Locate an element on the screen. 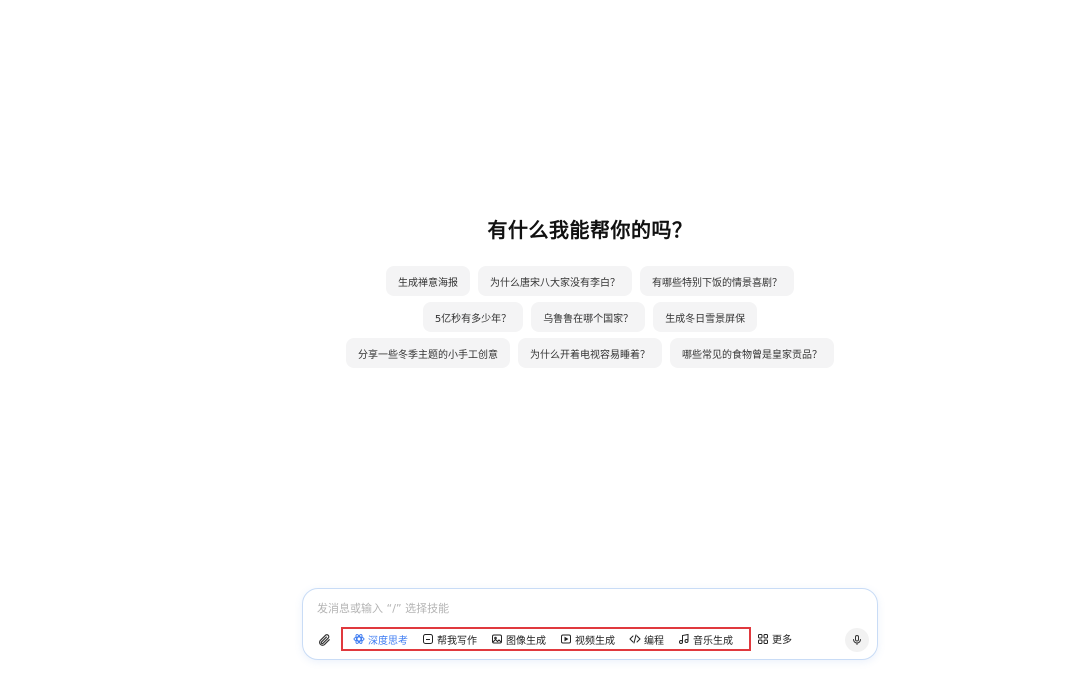  skill-image-button: 图像生成 is located at coordinates (518, 639).